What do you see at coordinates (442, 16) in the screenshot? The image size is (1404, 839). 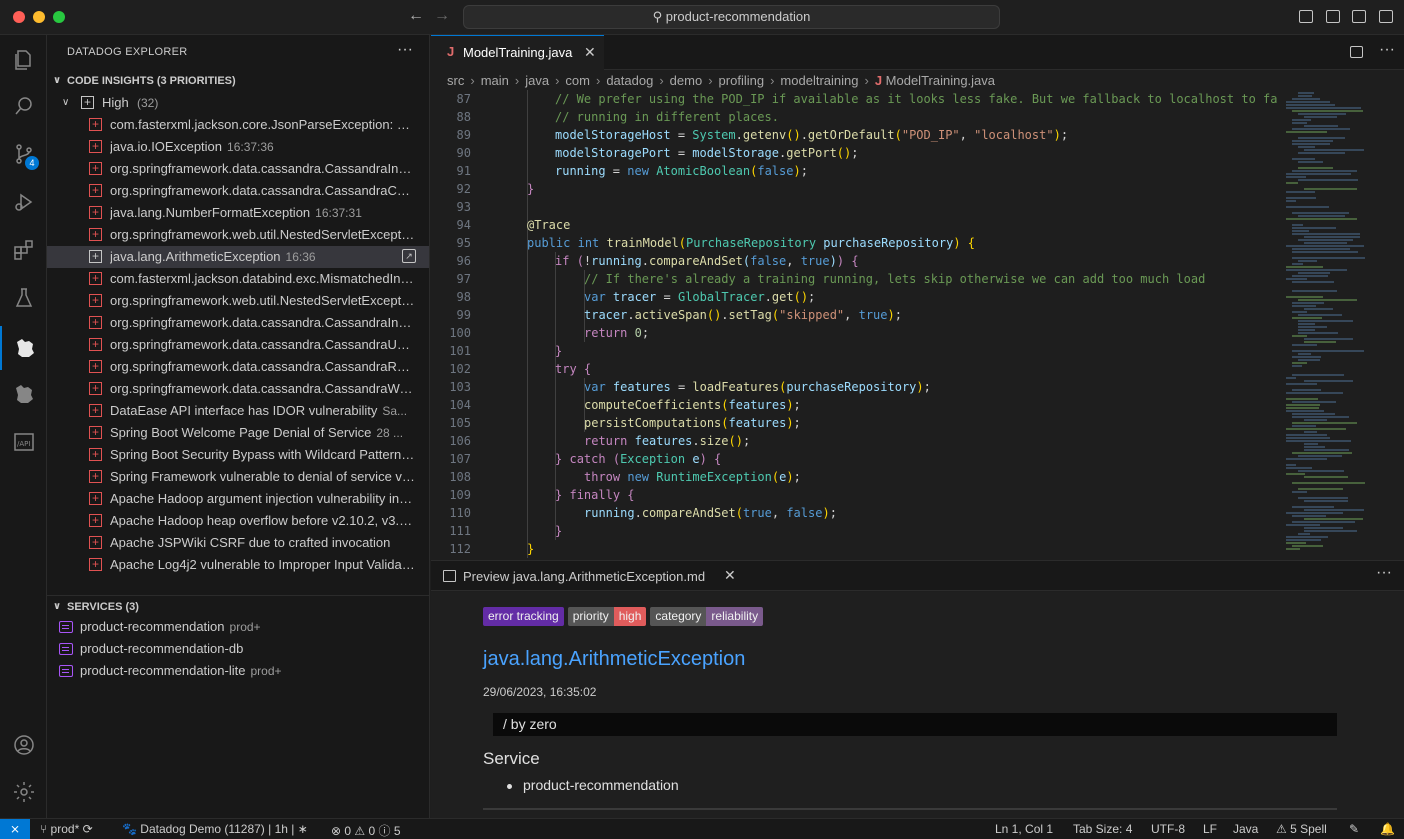 I see `forward-arrow-icon: →` at bounding box center [442, 16].